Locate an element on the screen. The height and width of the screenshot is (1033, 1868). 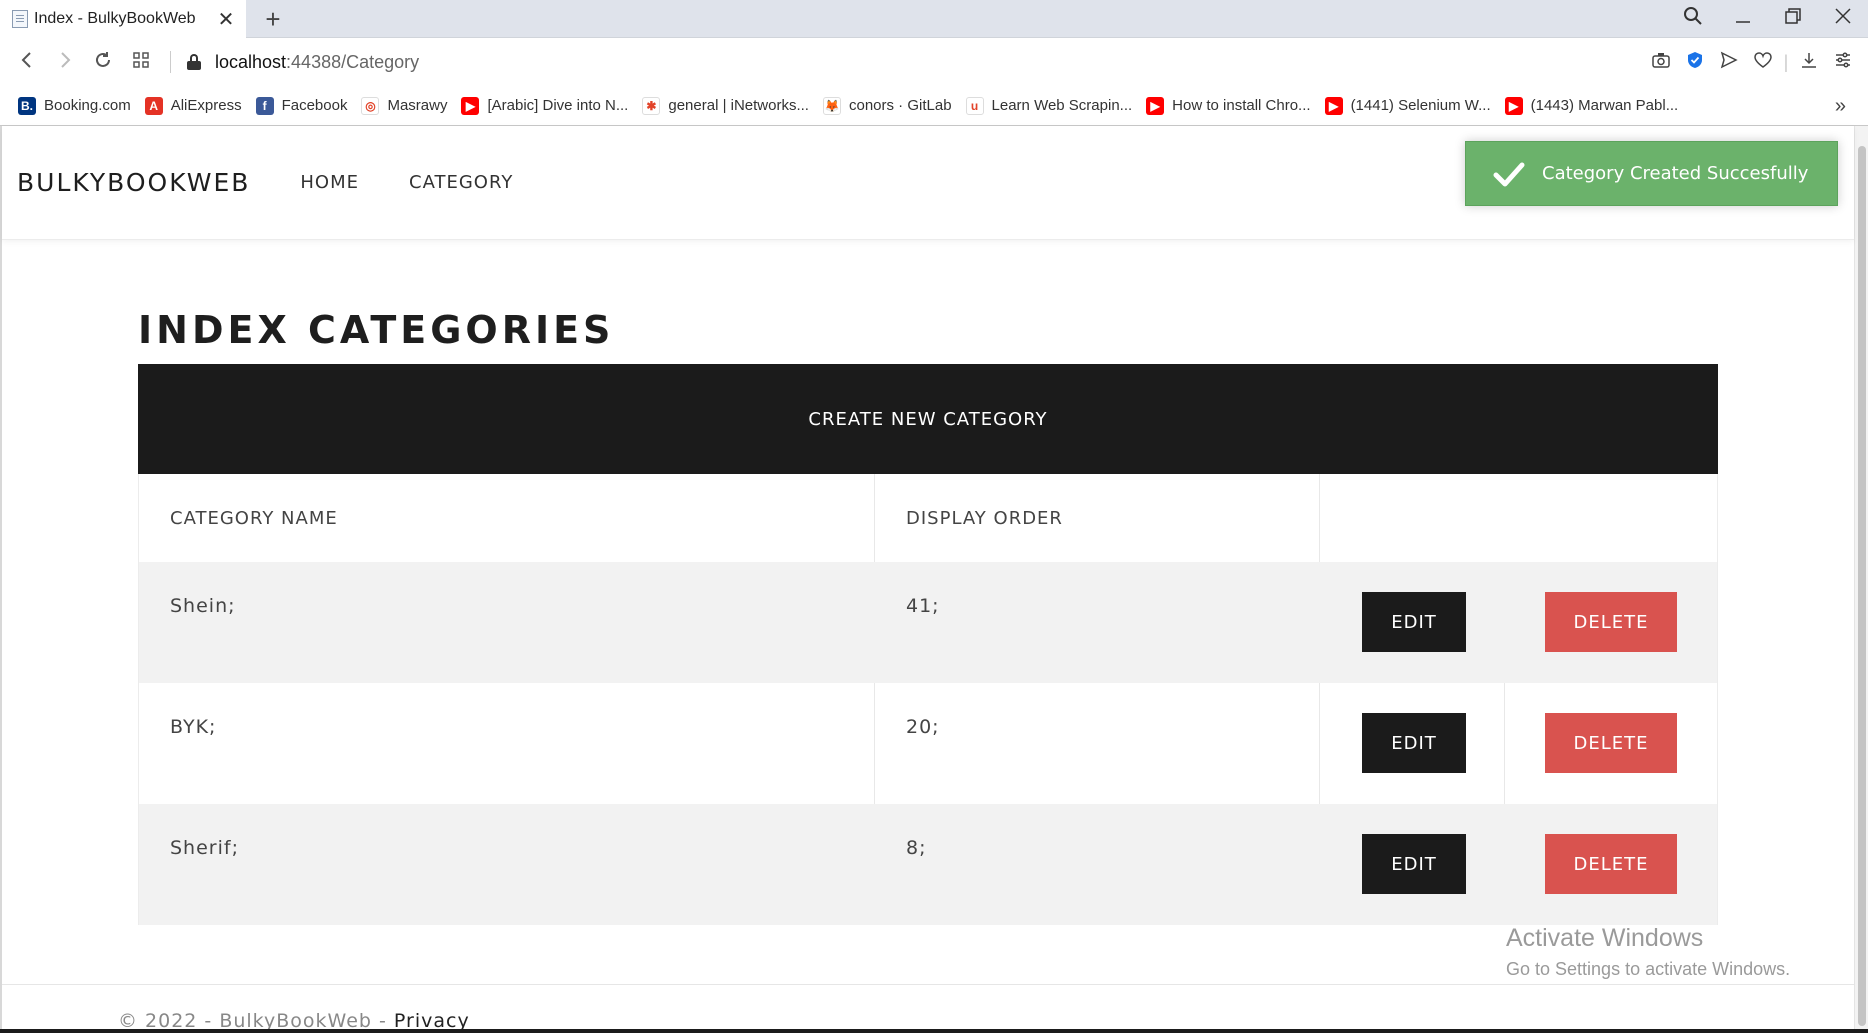
close-window-icon is located at coordinates (1843, 19).